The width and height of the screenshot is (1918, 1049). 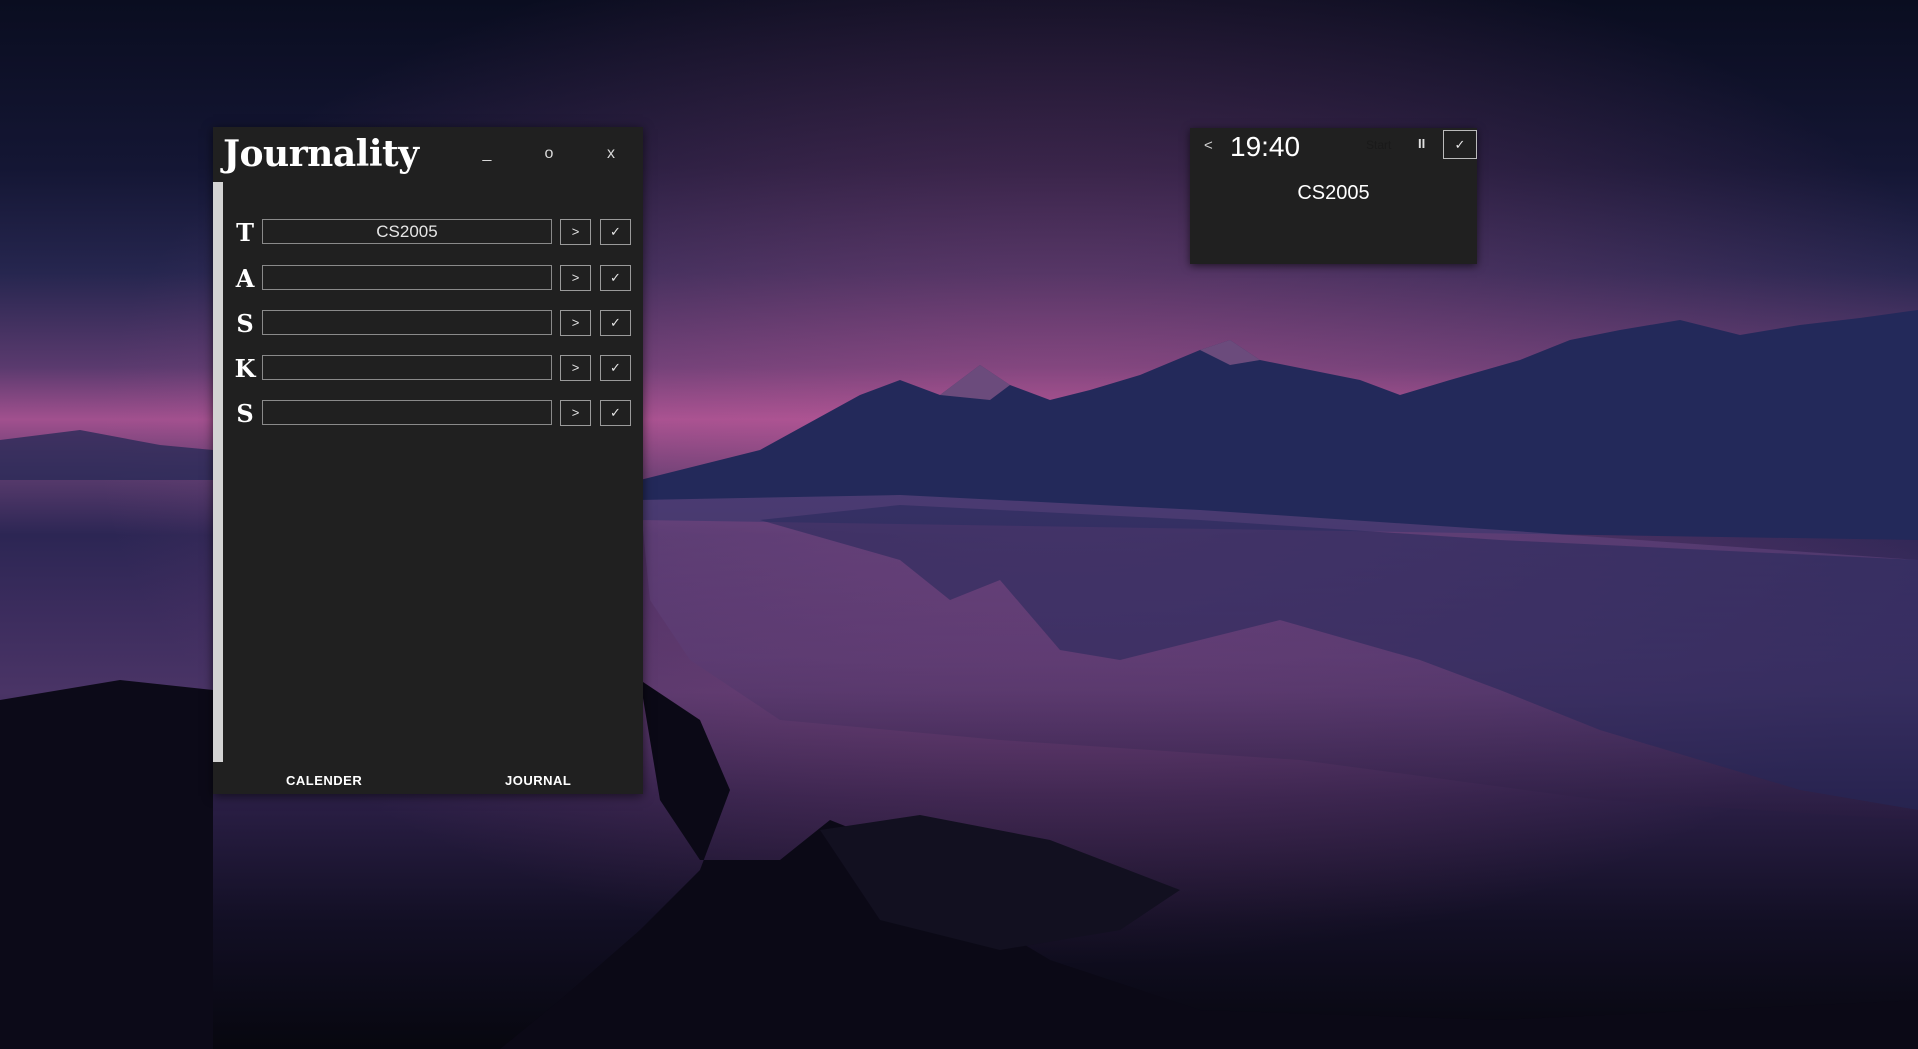 I want to click on task-row: T > ✓, so click(x=433, y=233).